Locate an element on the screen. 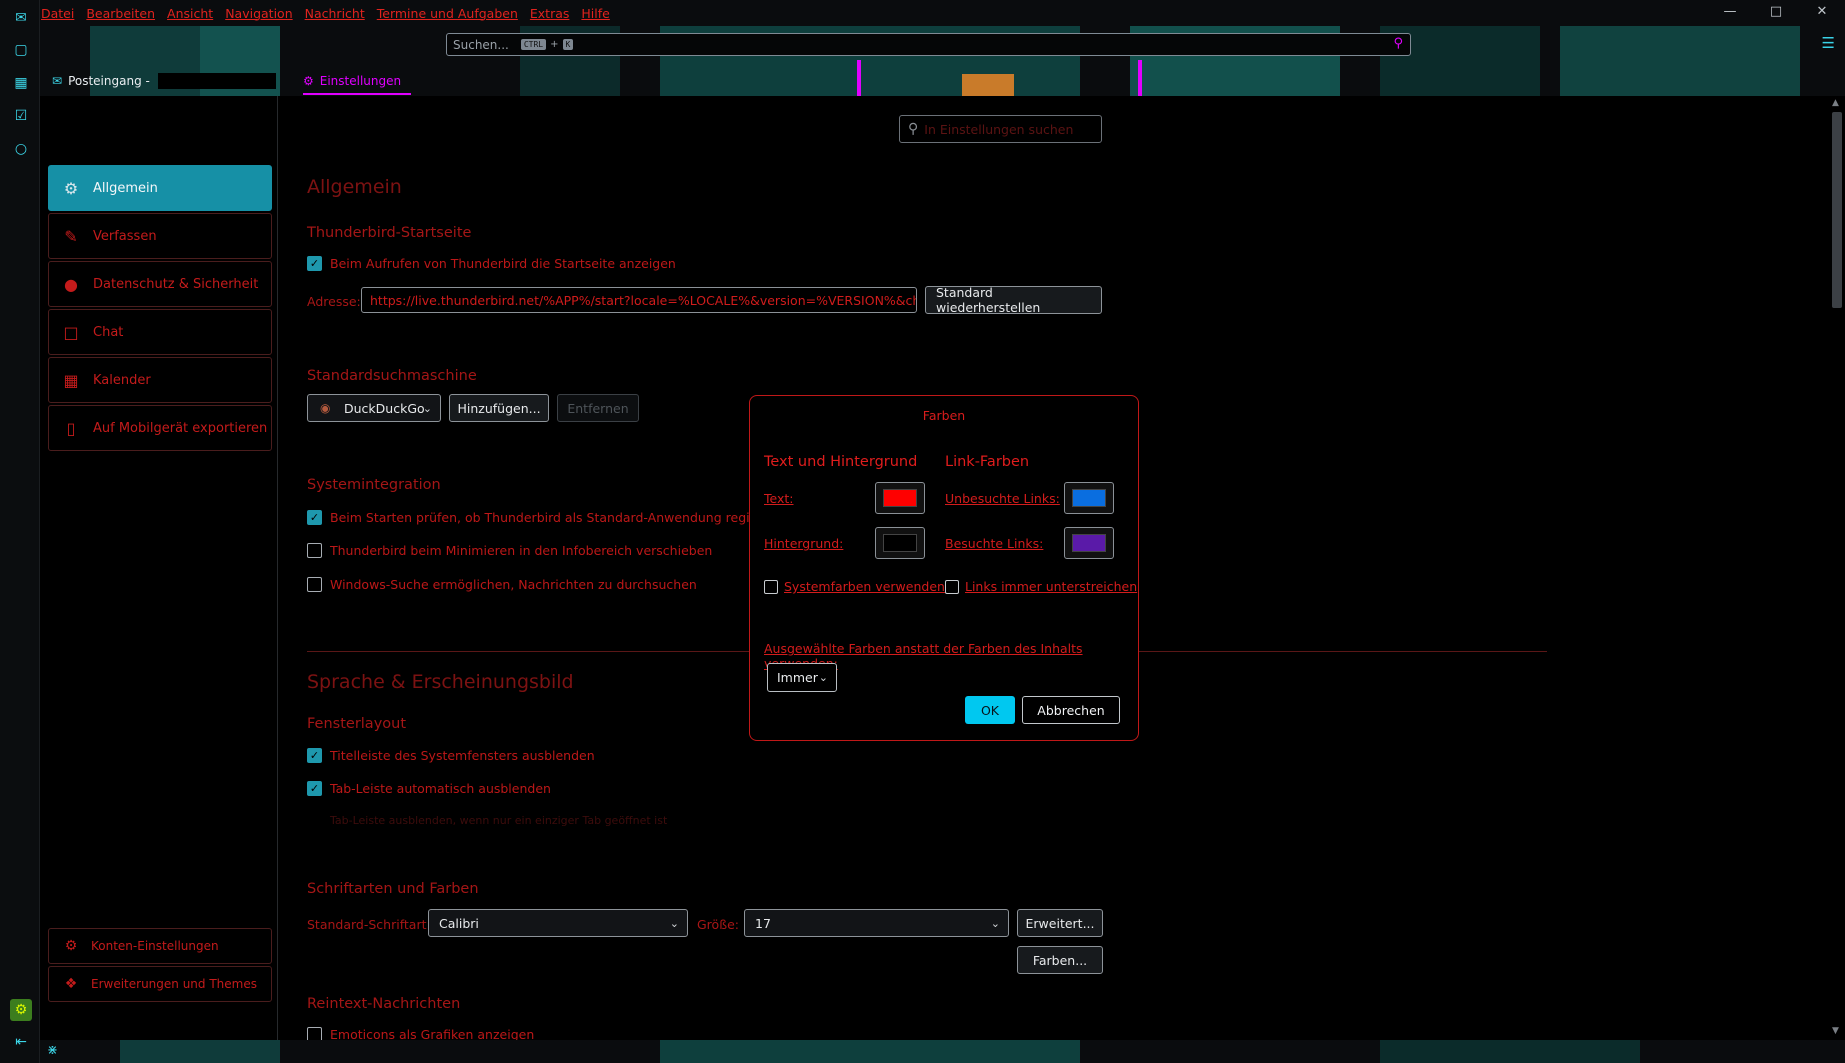  search-icon: ⚲ is located at coordinates (1398, 43).